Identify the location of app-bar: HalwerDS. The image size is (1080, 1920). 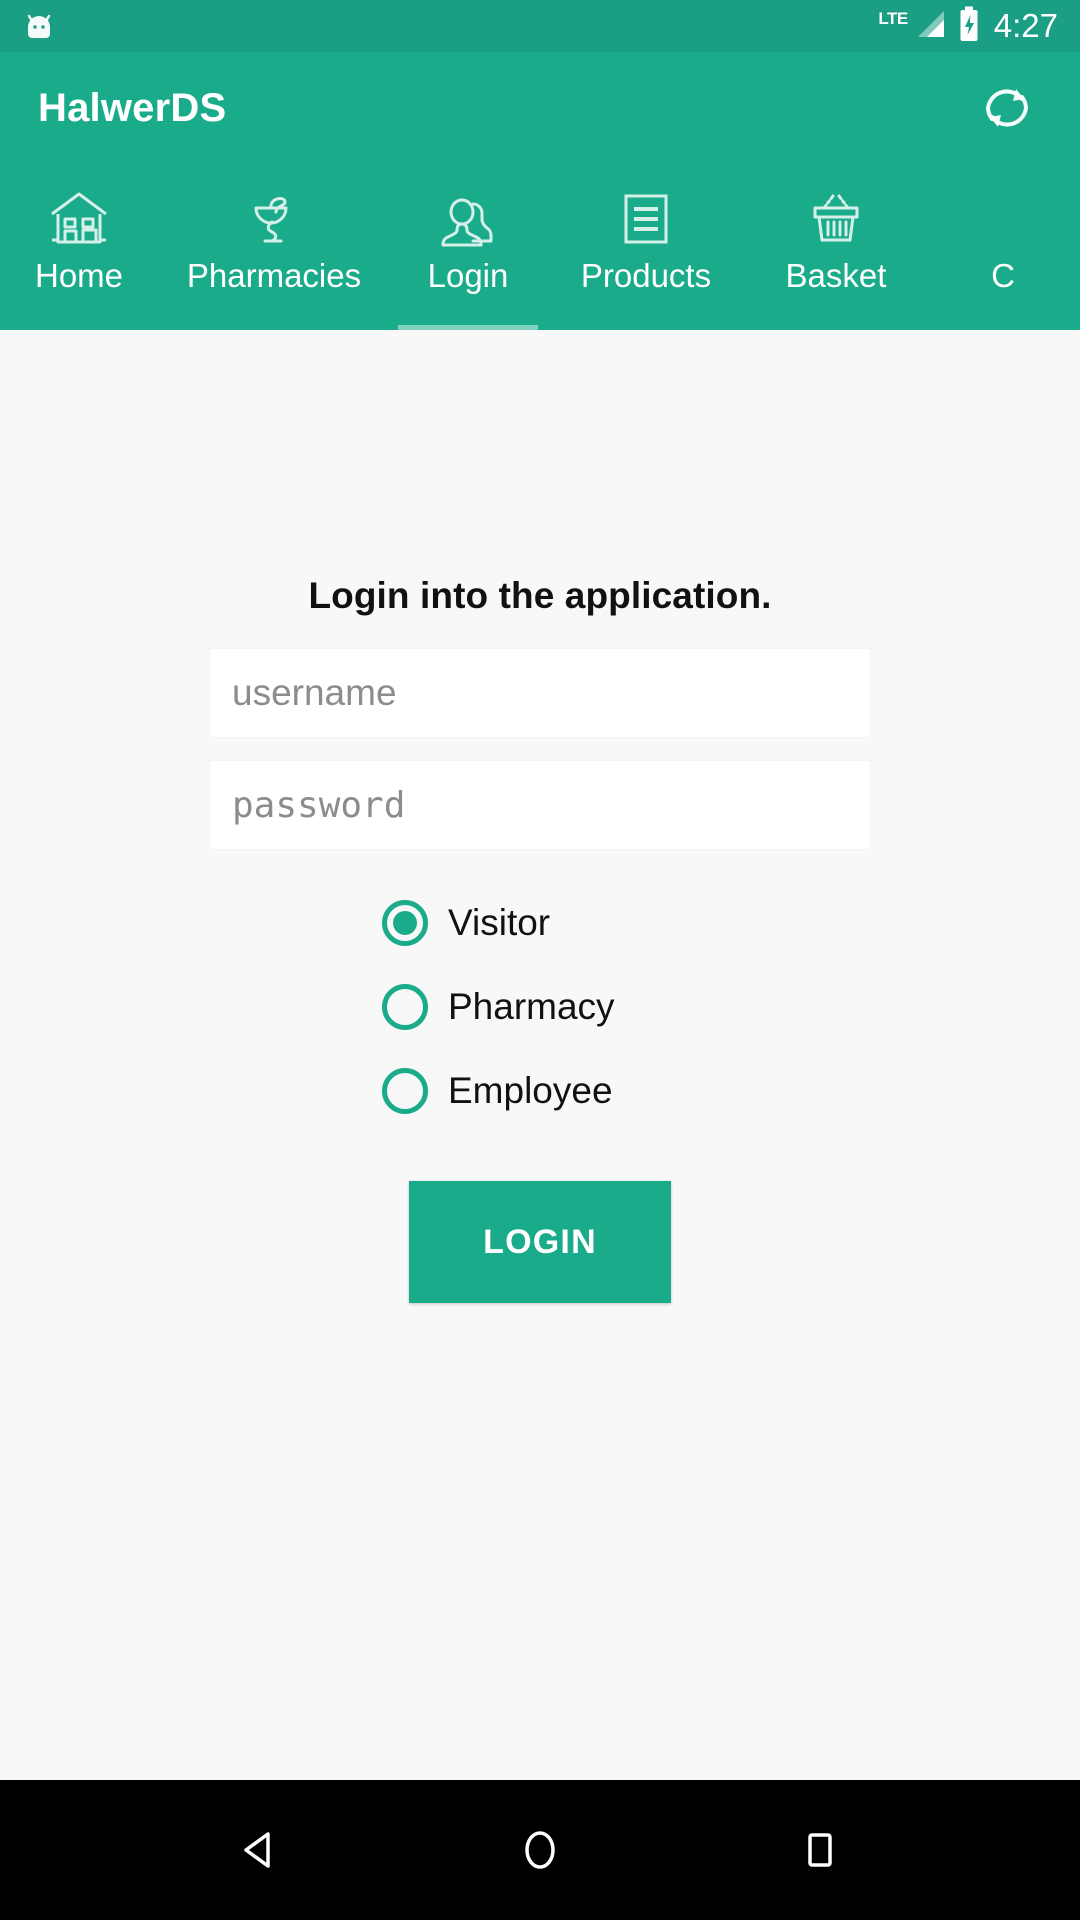
(540, 108).